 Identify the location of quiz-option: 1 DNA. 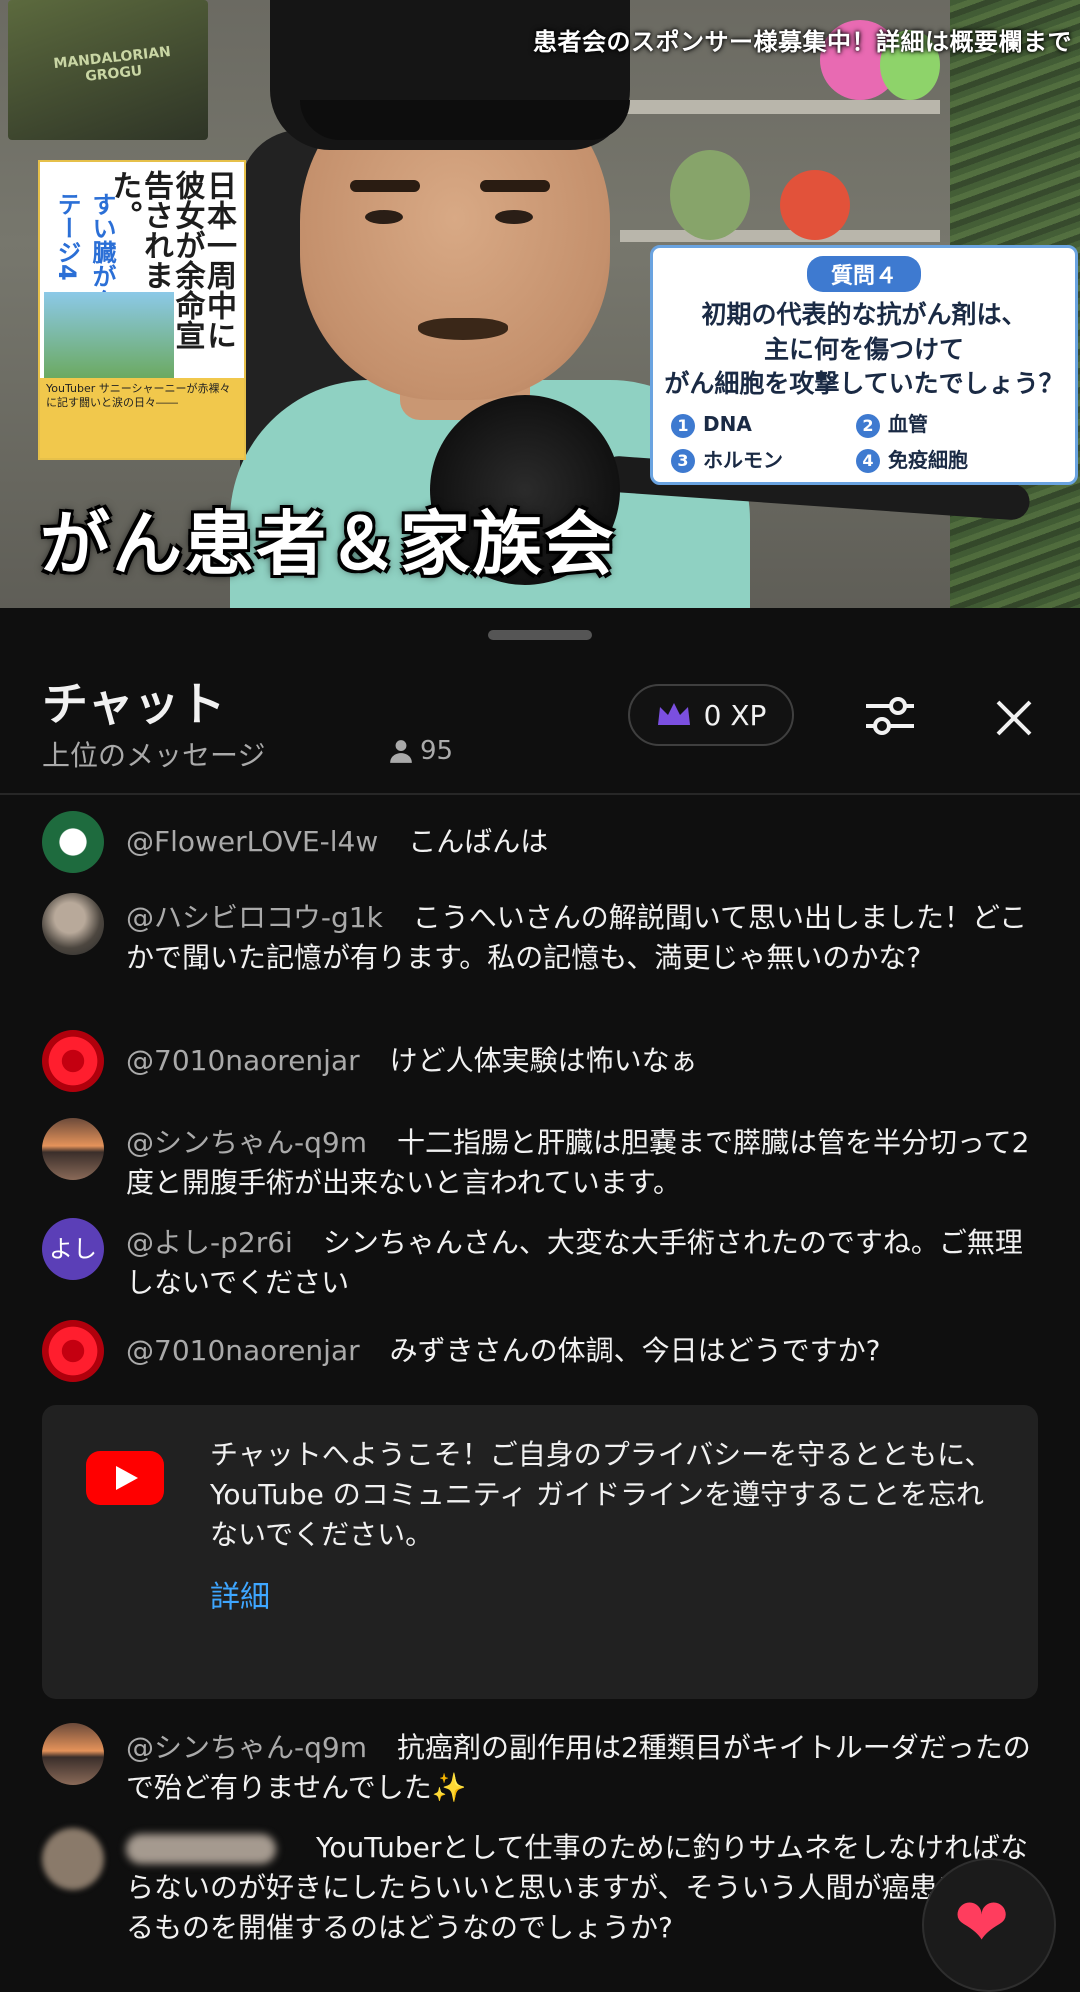
(763, 425).